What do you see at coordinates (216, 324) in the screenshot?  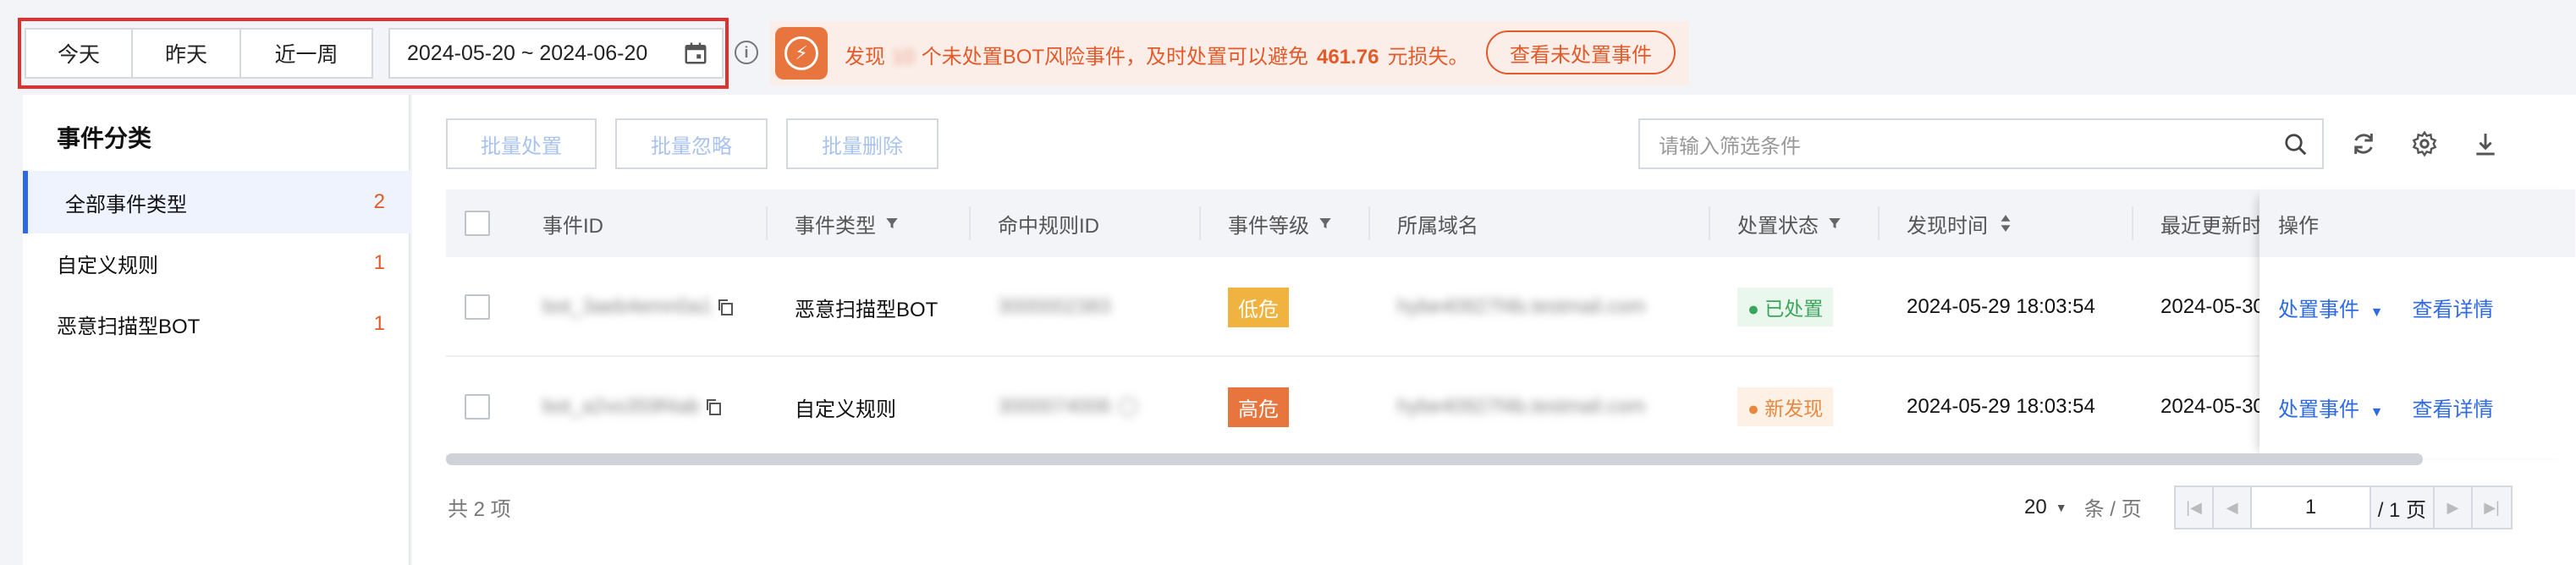 I see `sidebar-item-malicious-scan-bot: 恶意扫描型BOT 1` at bounding box center [216, 324].